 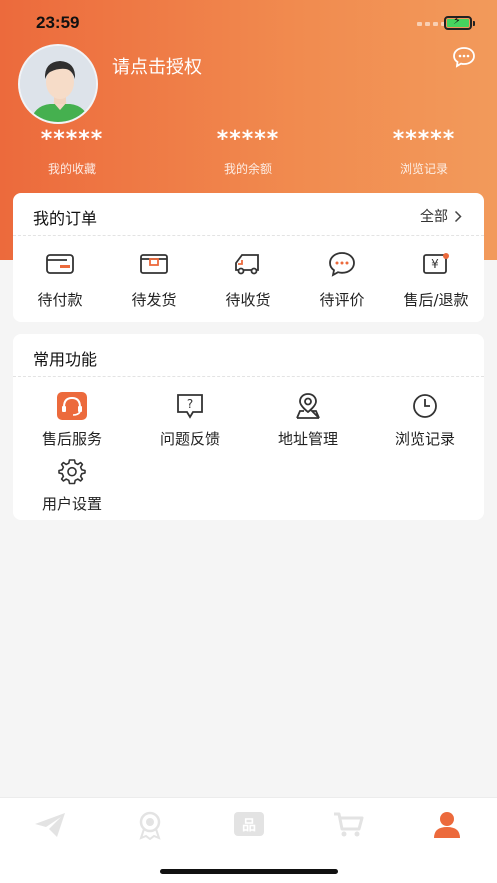 I want to click on signal-icon, so click(x=431, y=24).